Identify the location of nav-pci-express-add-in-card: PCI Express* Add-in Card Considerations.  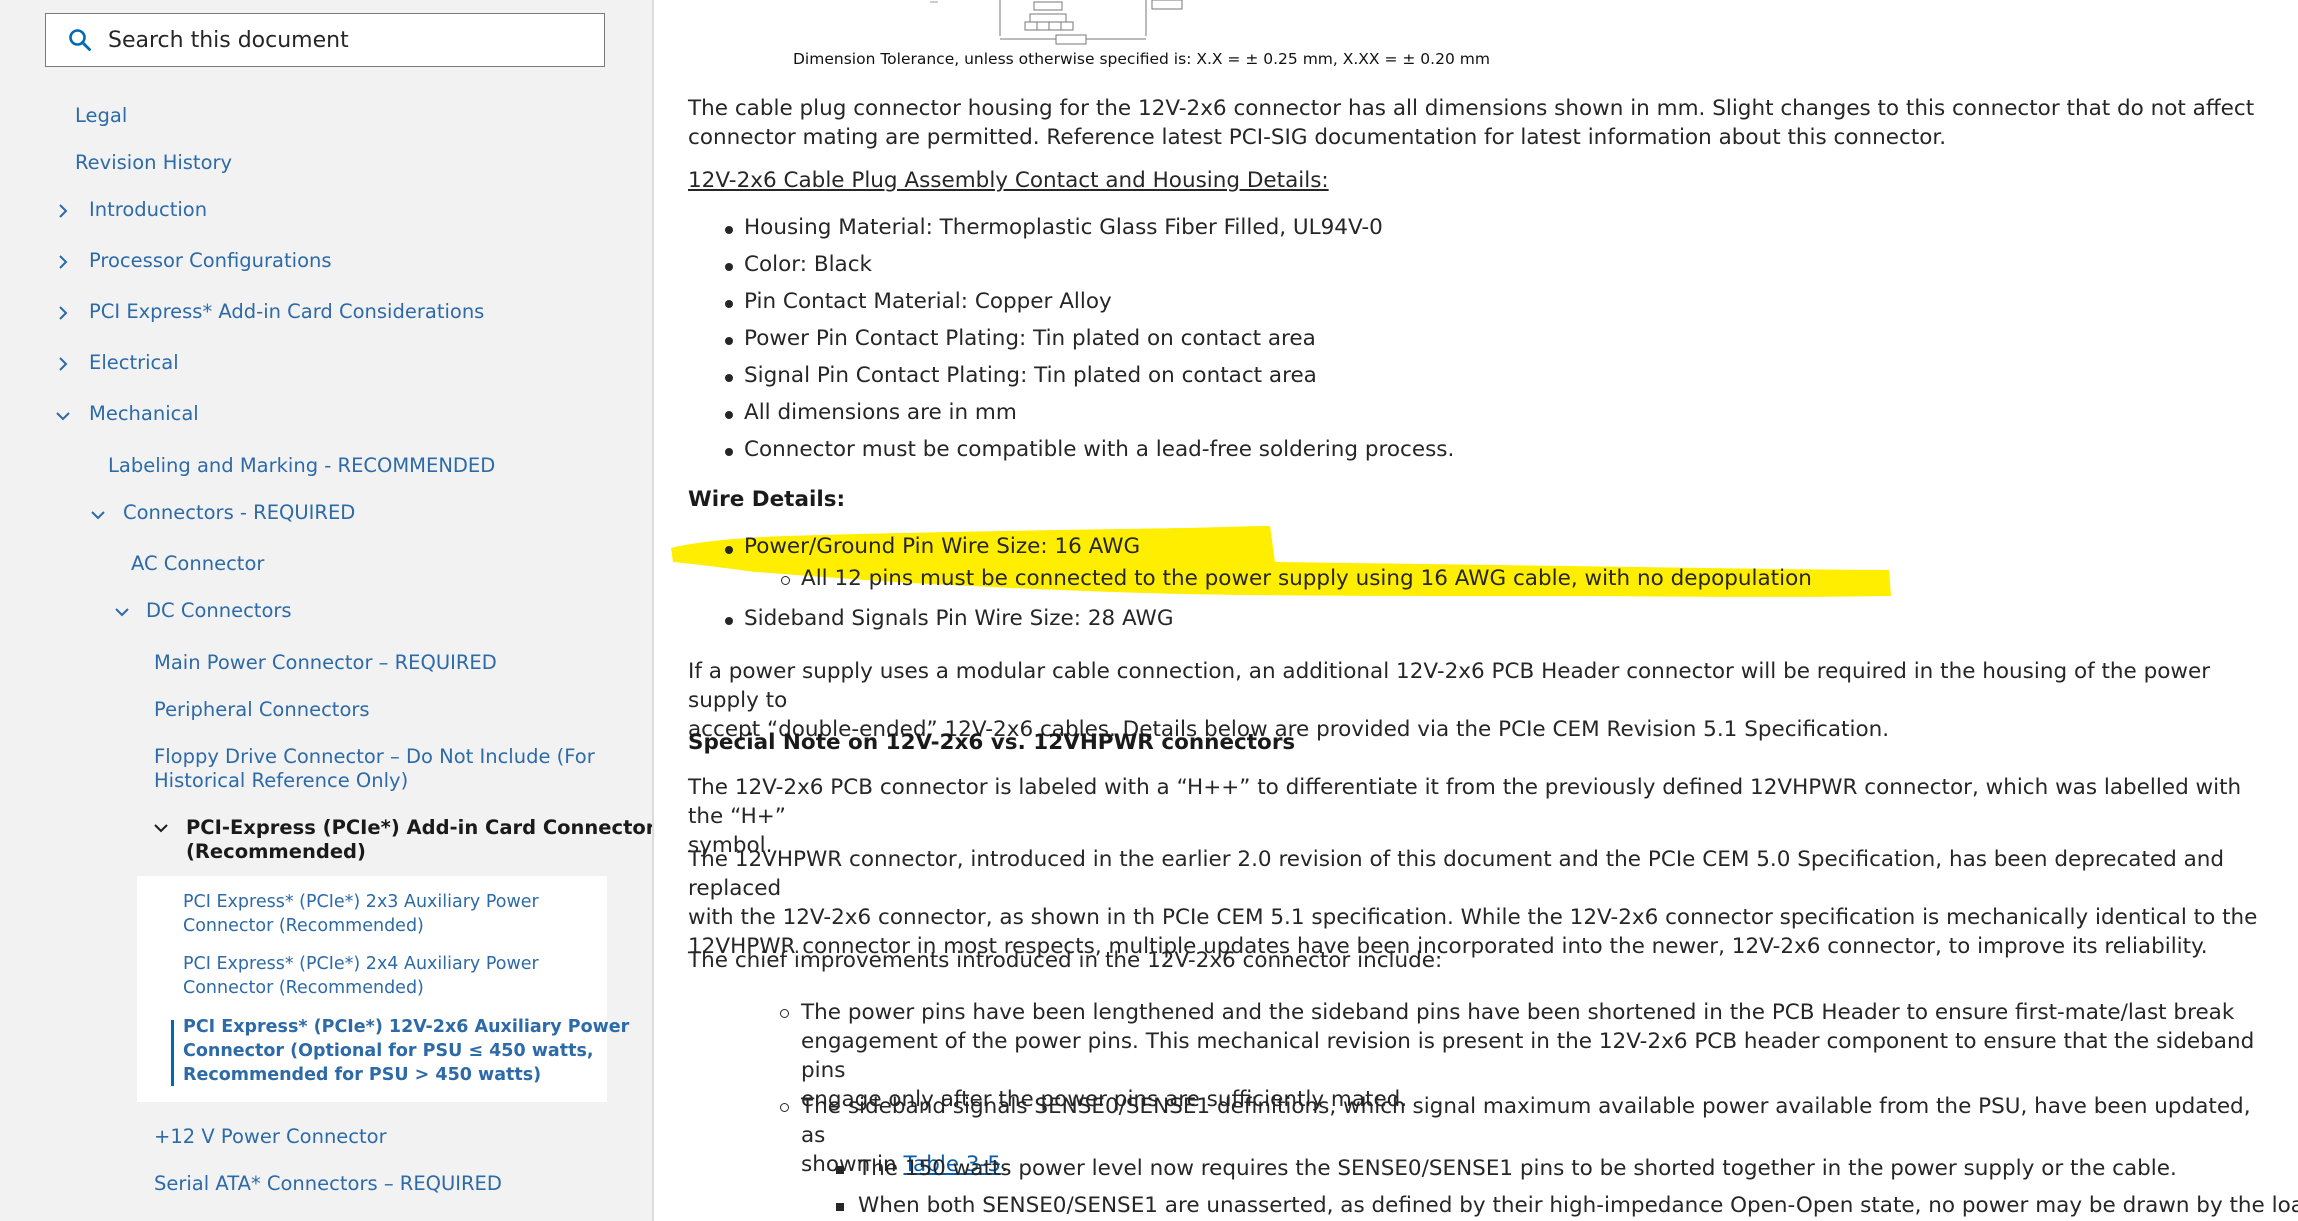
(286, 312).